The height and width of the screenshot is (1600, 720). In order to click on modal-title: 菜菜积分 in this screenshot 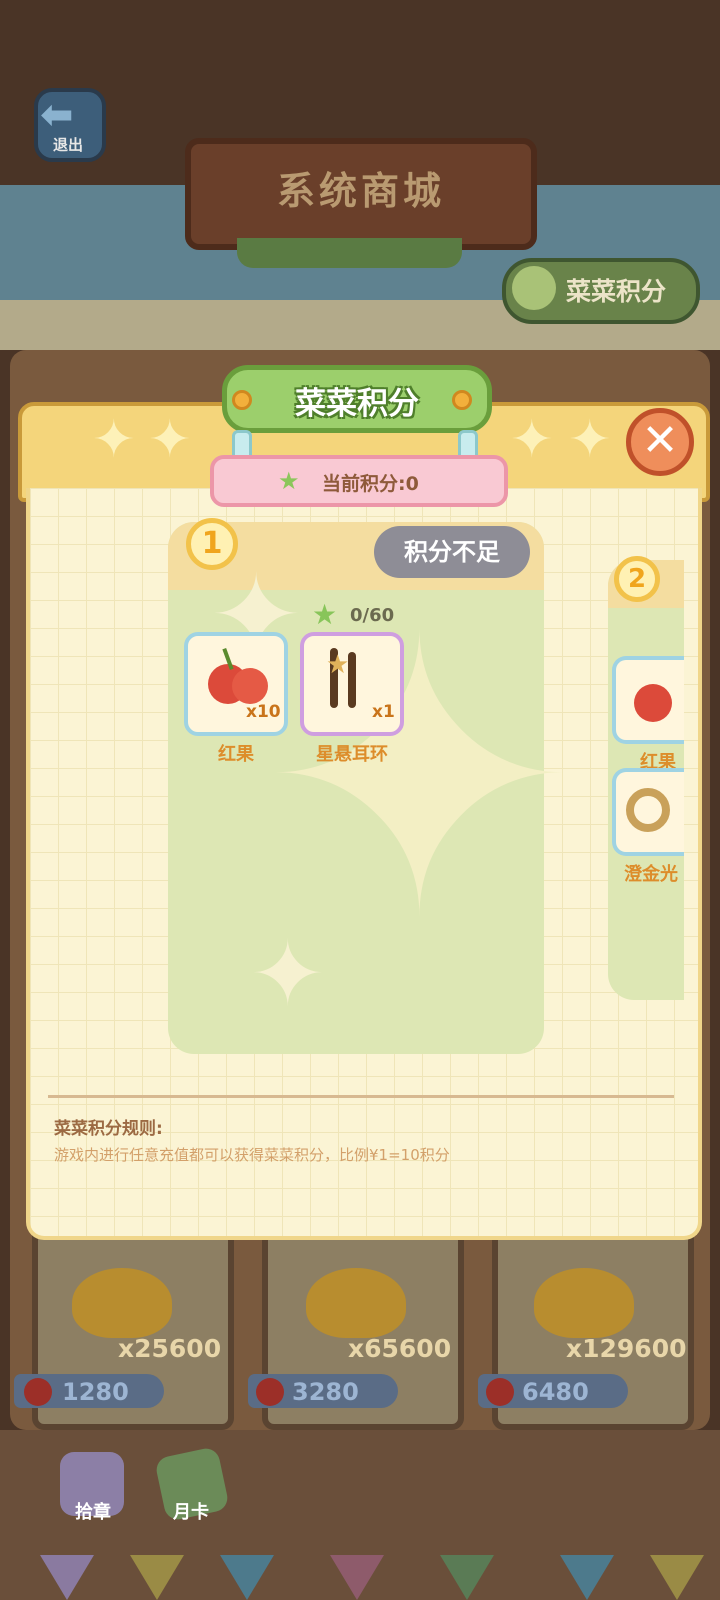, I will do `click(357, 404)`.